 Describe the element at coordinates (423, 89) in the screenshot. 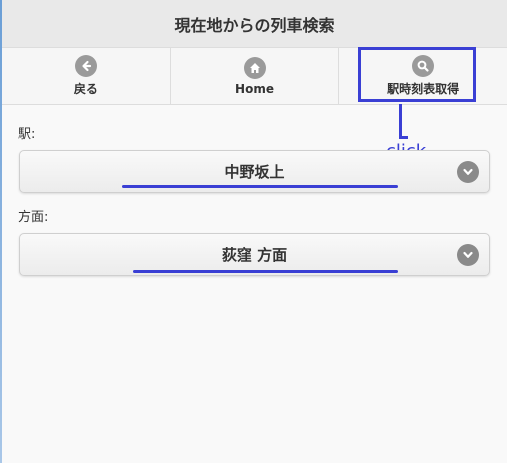

I see `get-timetable-label: 駅時刻表取得` at that location.